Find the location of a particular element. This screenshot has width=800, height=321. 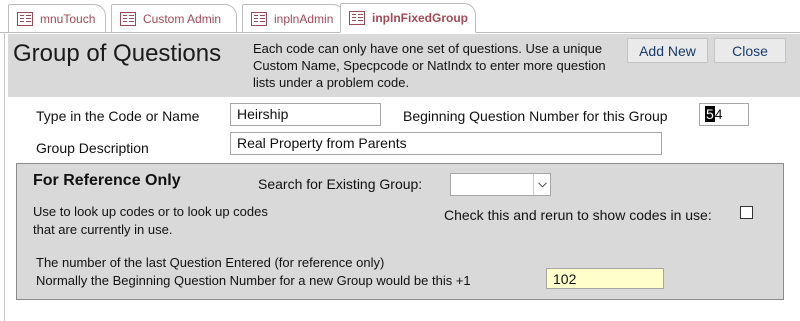

page-title: Group of Questions is located at coordinates (117, 53).